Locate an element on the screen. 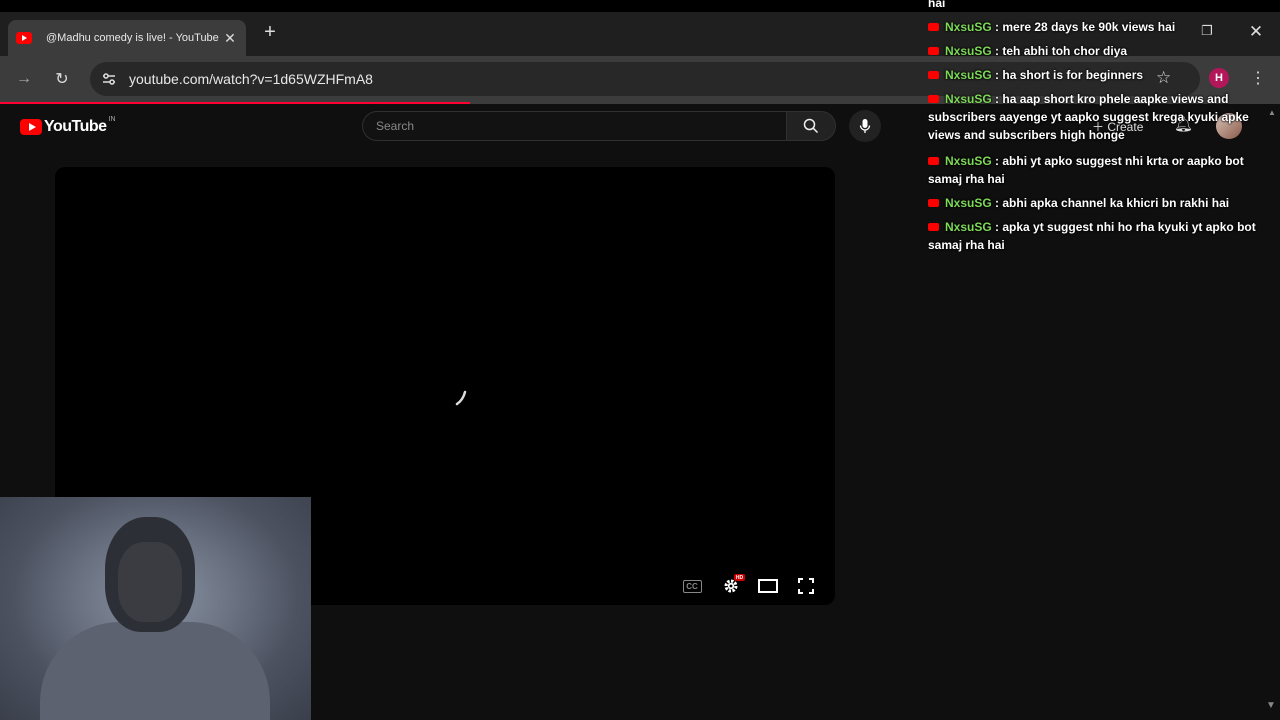 The height and width of the screenshot is (720, 1280). forward-icon: → is located at coordinates (24, 79).